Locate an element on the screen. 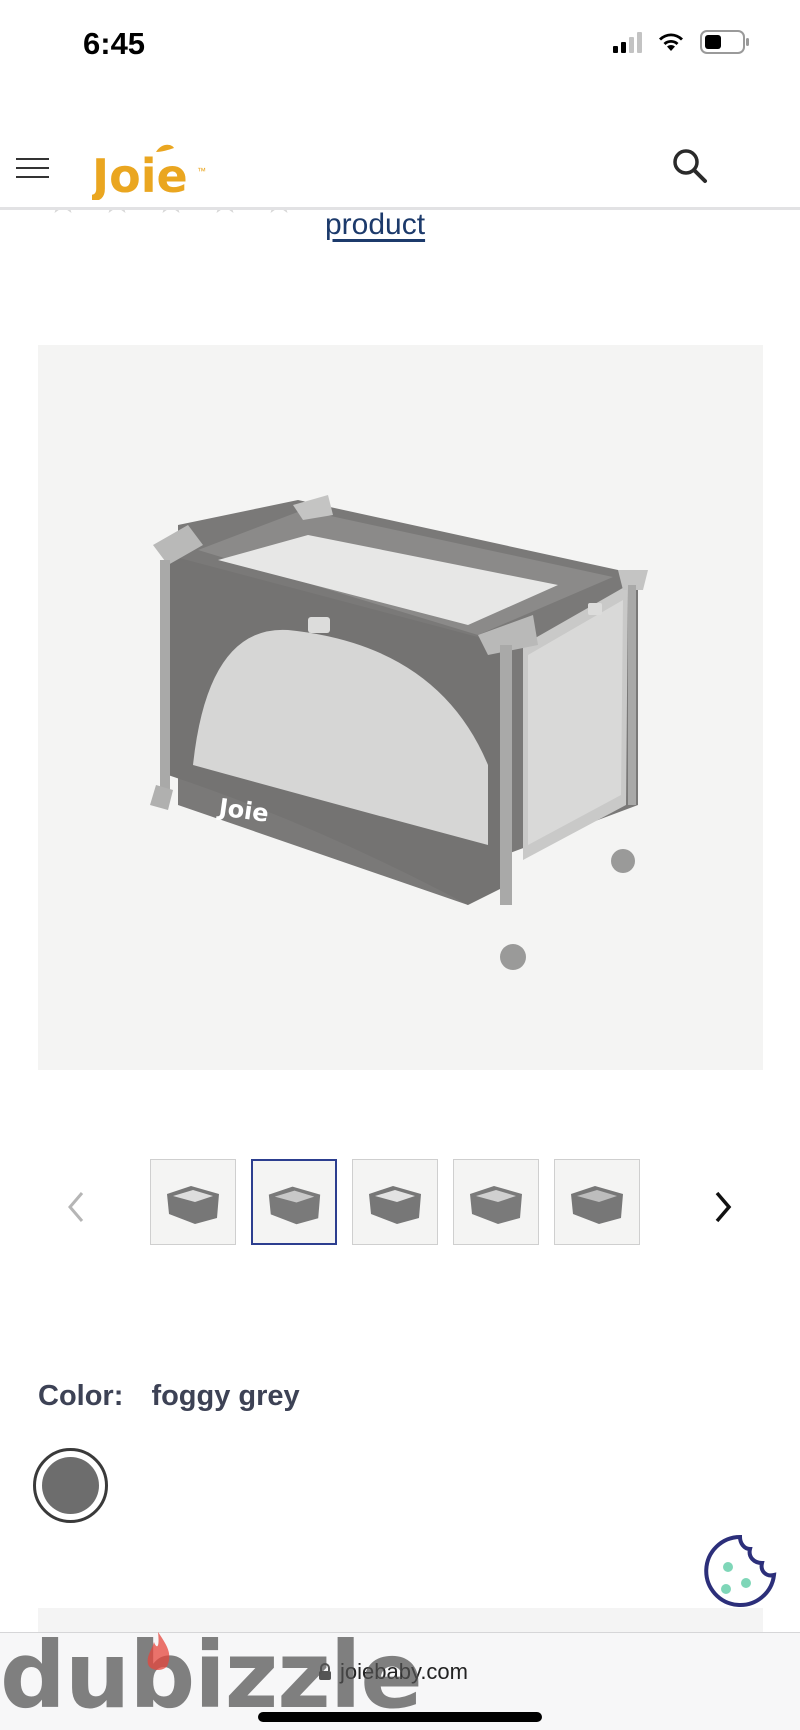  chevron-right-icon is located at coordinates (722, 1207).